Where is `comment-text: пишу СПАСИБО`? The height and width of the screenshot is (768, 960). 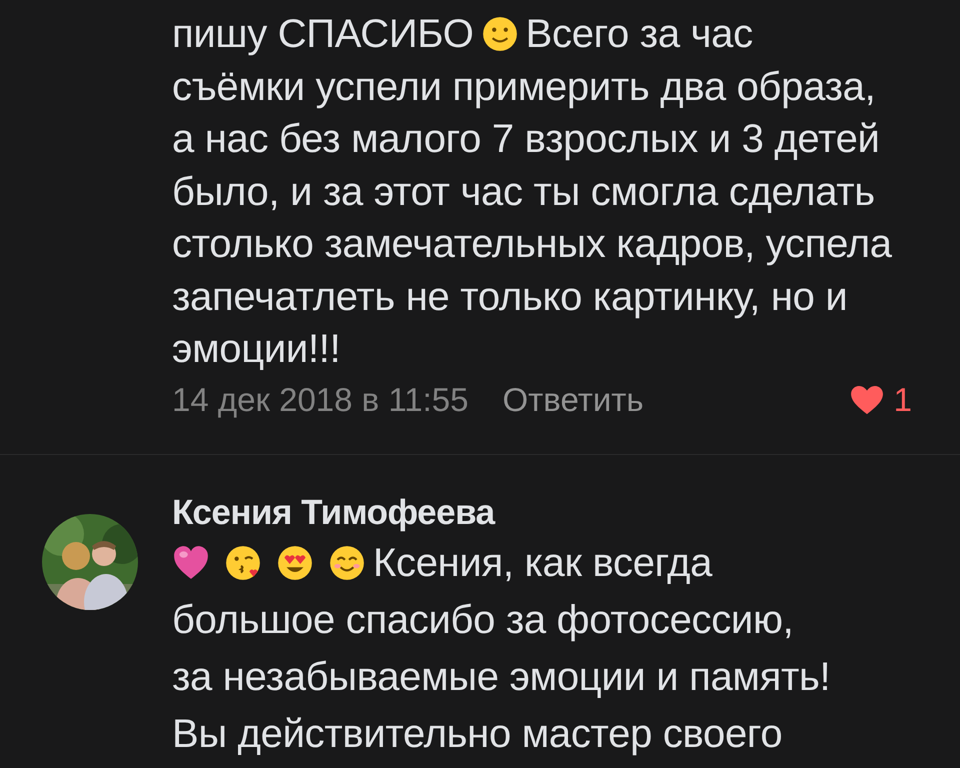
comment-text: пишу СПАСИБО is located at coordinates (323, 34).